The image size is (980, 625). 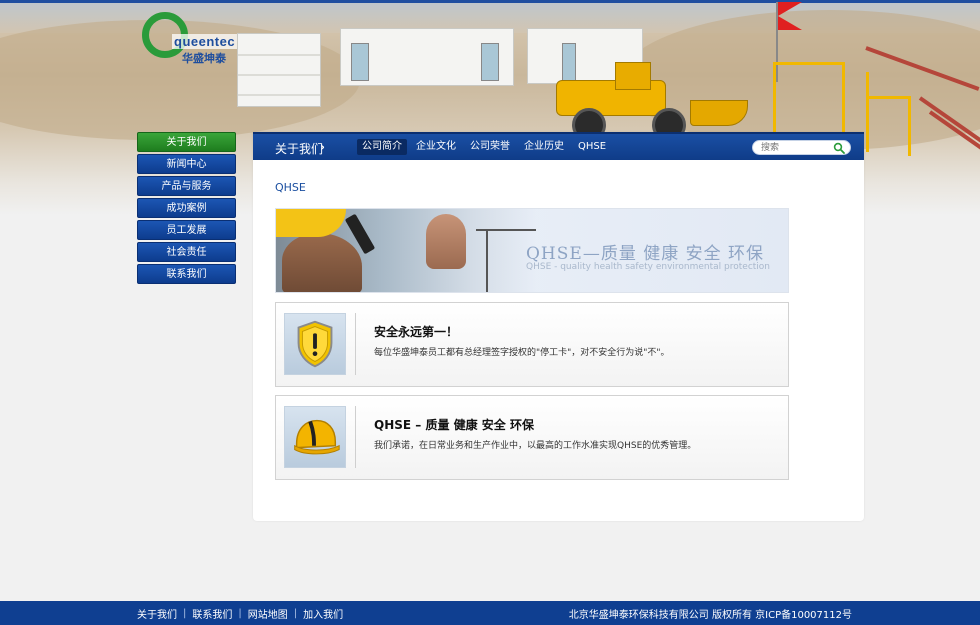 I want to click on nav-tabs: 公司简介 企业文化 公司荣誉 企业历史 QHSE, so click(x=484, y=147).